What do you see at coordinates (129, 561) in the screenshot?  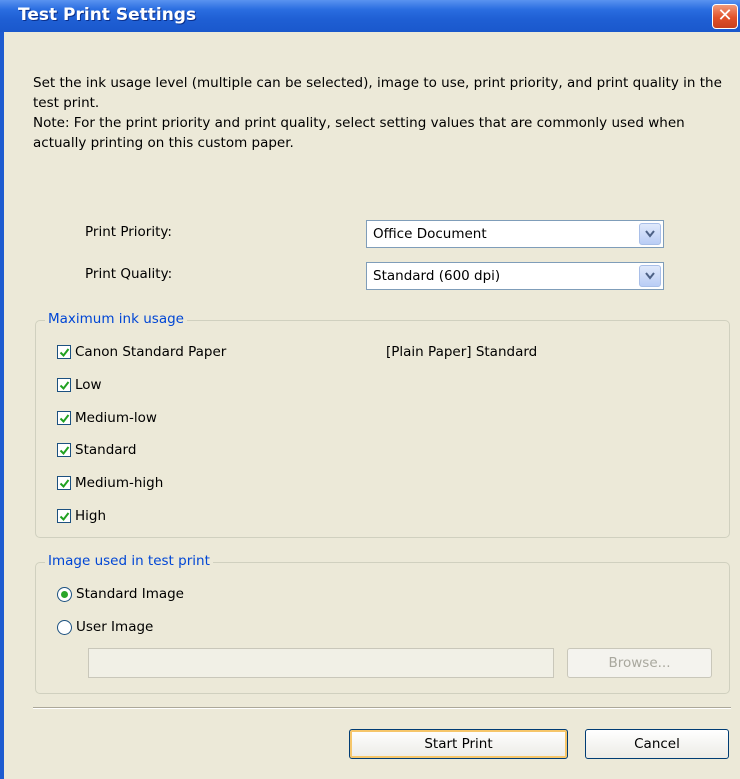 I see `image-group-legend: Image used in test print` at bounding box center [129, 561].